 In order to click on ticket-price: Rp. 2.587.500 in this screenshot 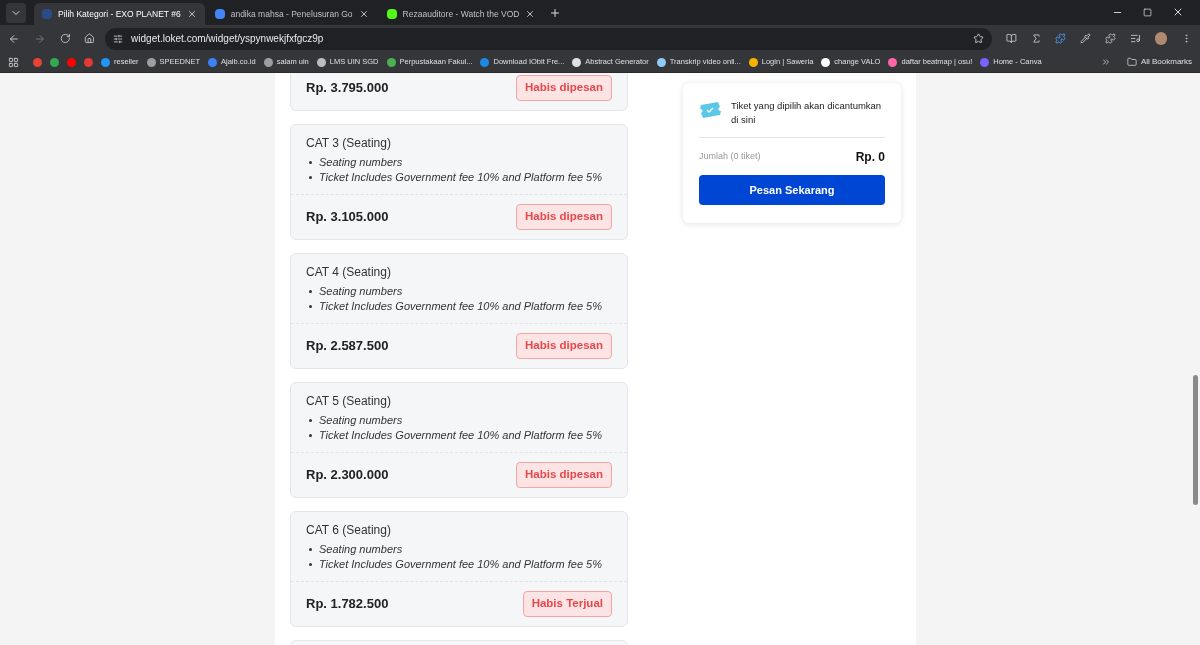, I will do `click(347, 346)`.